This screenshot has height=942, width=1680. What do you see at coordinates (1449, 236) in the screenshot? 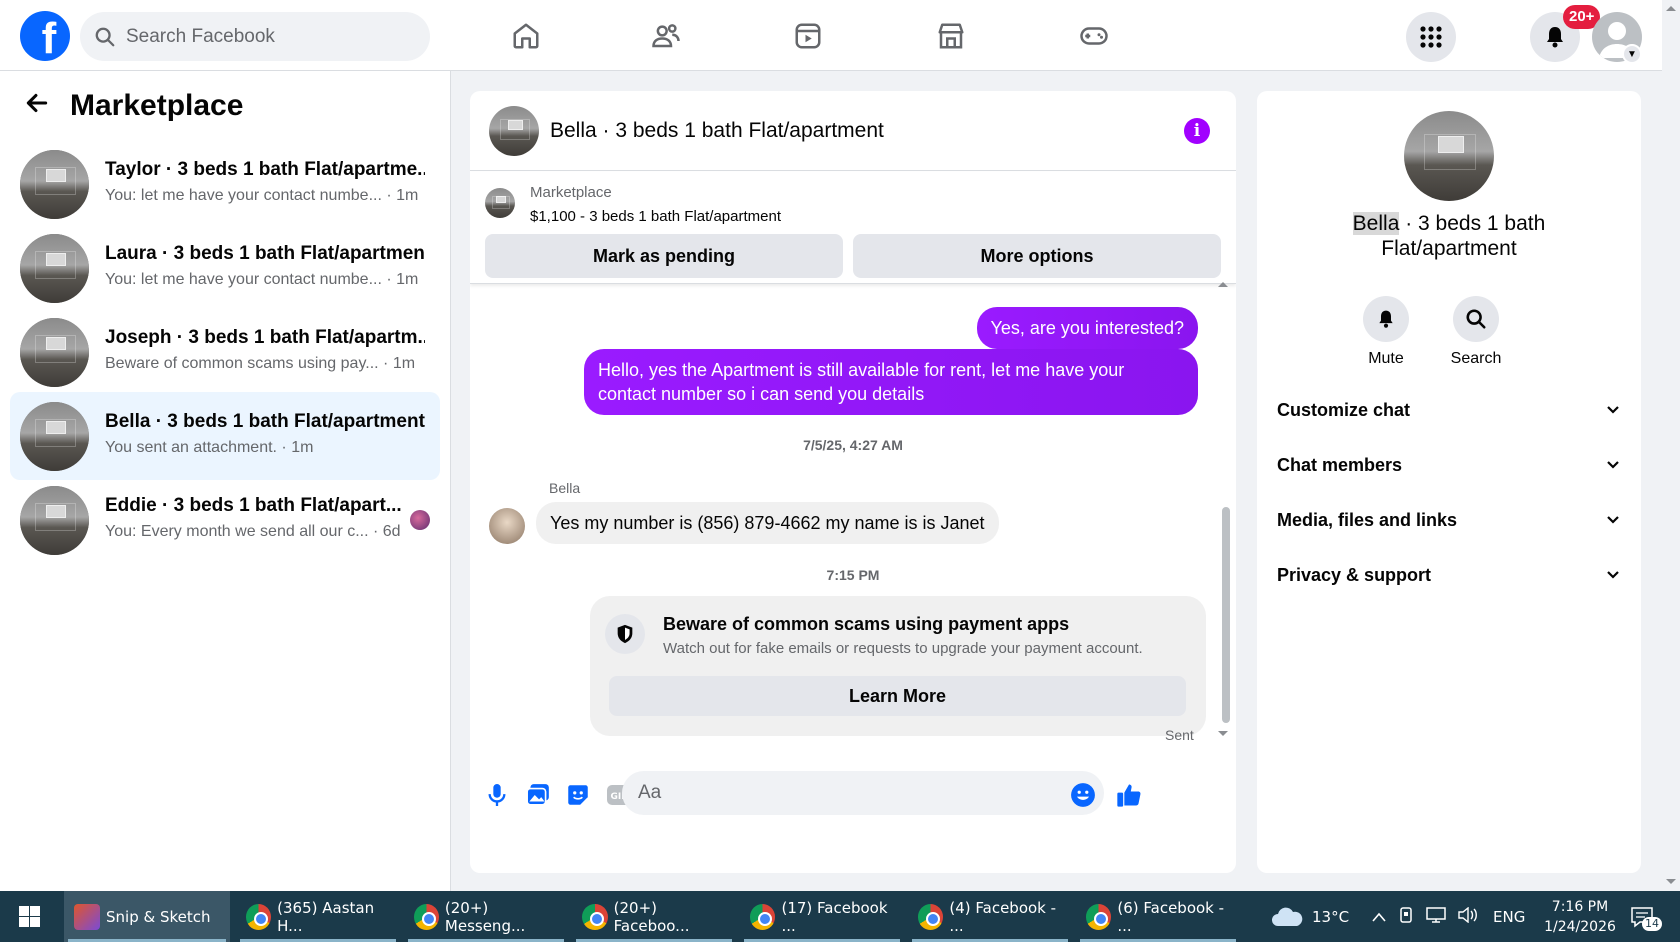
I see `info-chat-name: Bella · 3 beds 1 bath Flat/apartment` at bounding box center [1449, 236].